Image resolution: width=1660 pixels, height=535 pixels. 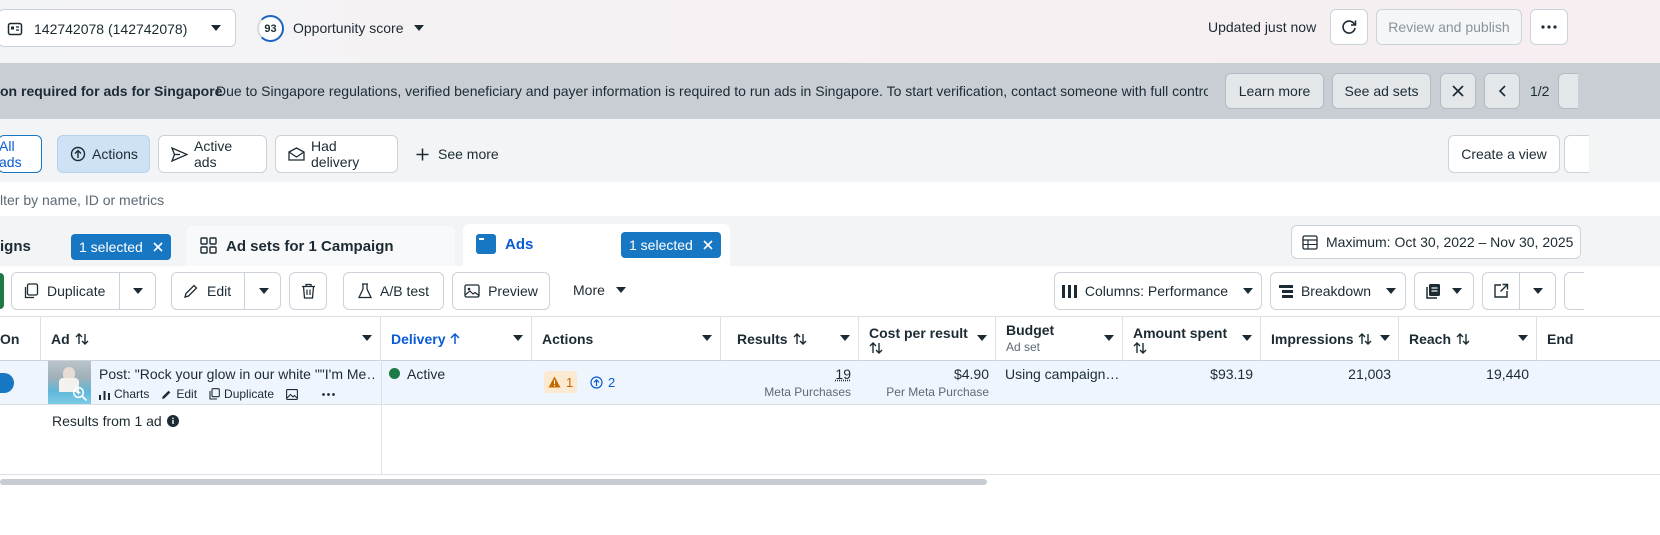 I want to click on view-actions: Actions, so click(x=103, y=154).